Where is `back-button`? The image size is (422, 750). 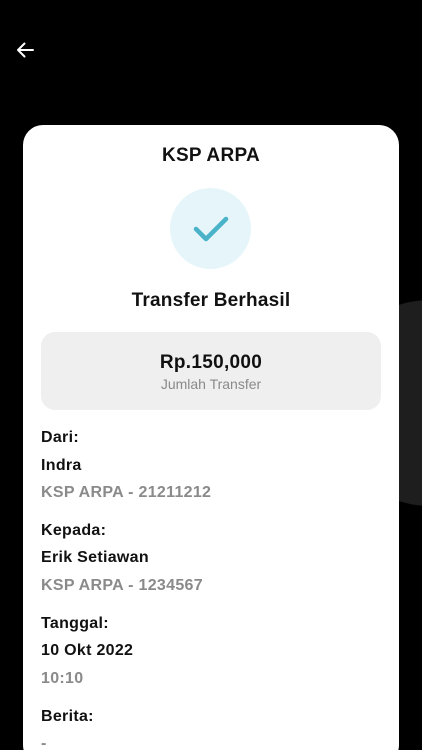
back-button is located at coordinates (25, 50).